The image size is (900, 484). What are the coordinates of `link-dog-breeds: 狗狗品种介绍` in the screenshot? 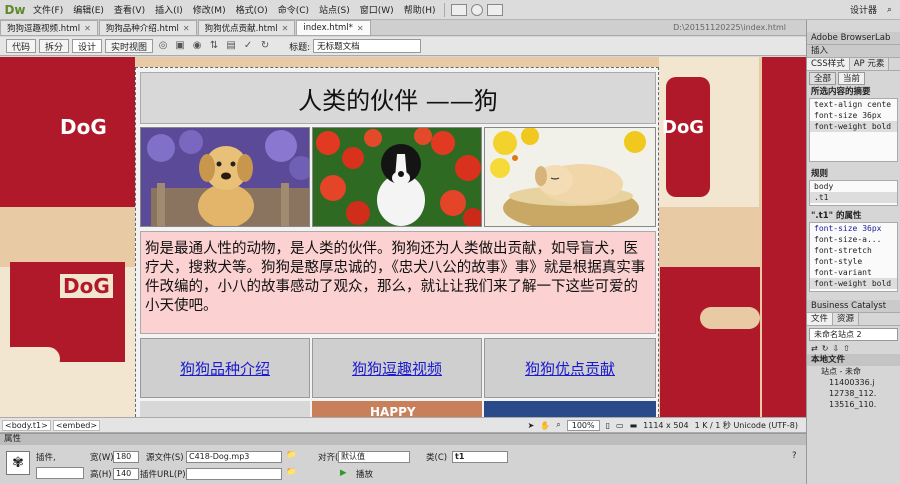 It's located at (225, 368).